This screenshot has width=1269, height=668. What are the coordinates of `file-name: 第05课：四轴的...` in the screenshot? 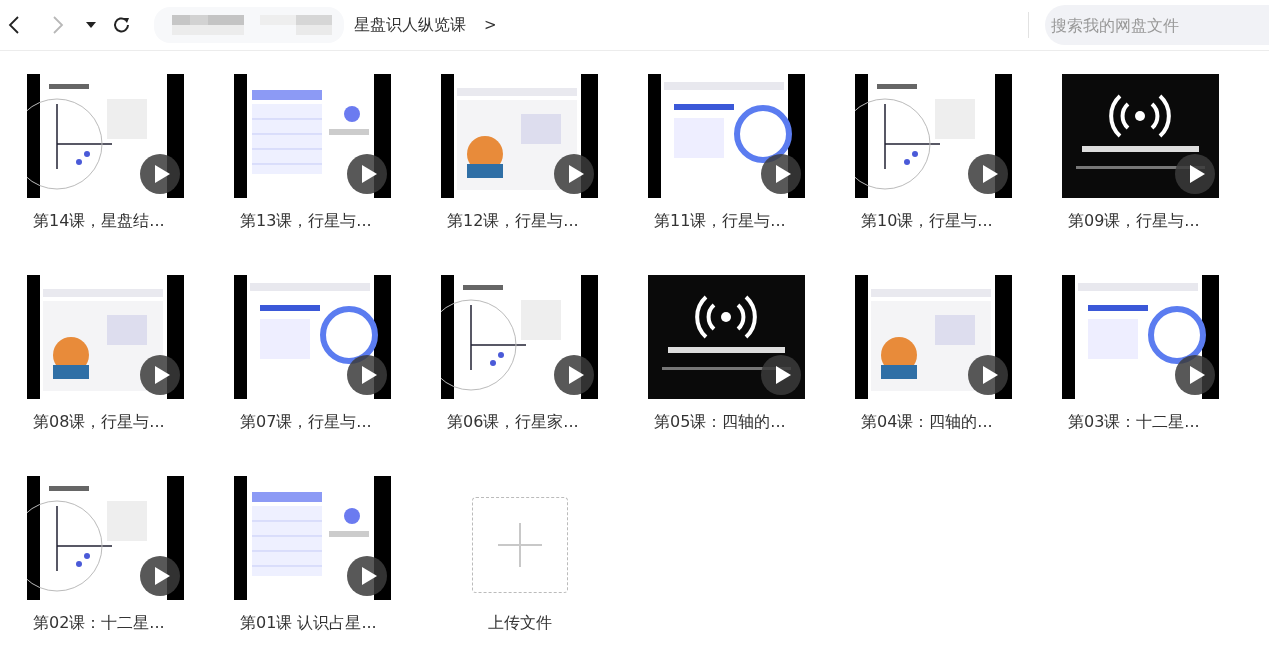 It's located at (720, 422).